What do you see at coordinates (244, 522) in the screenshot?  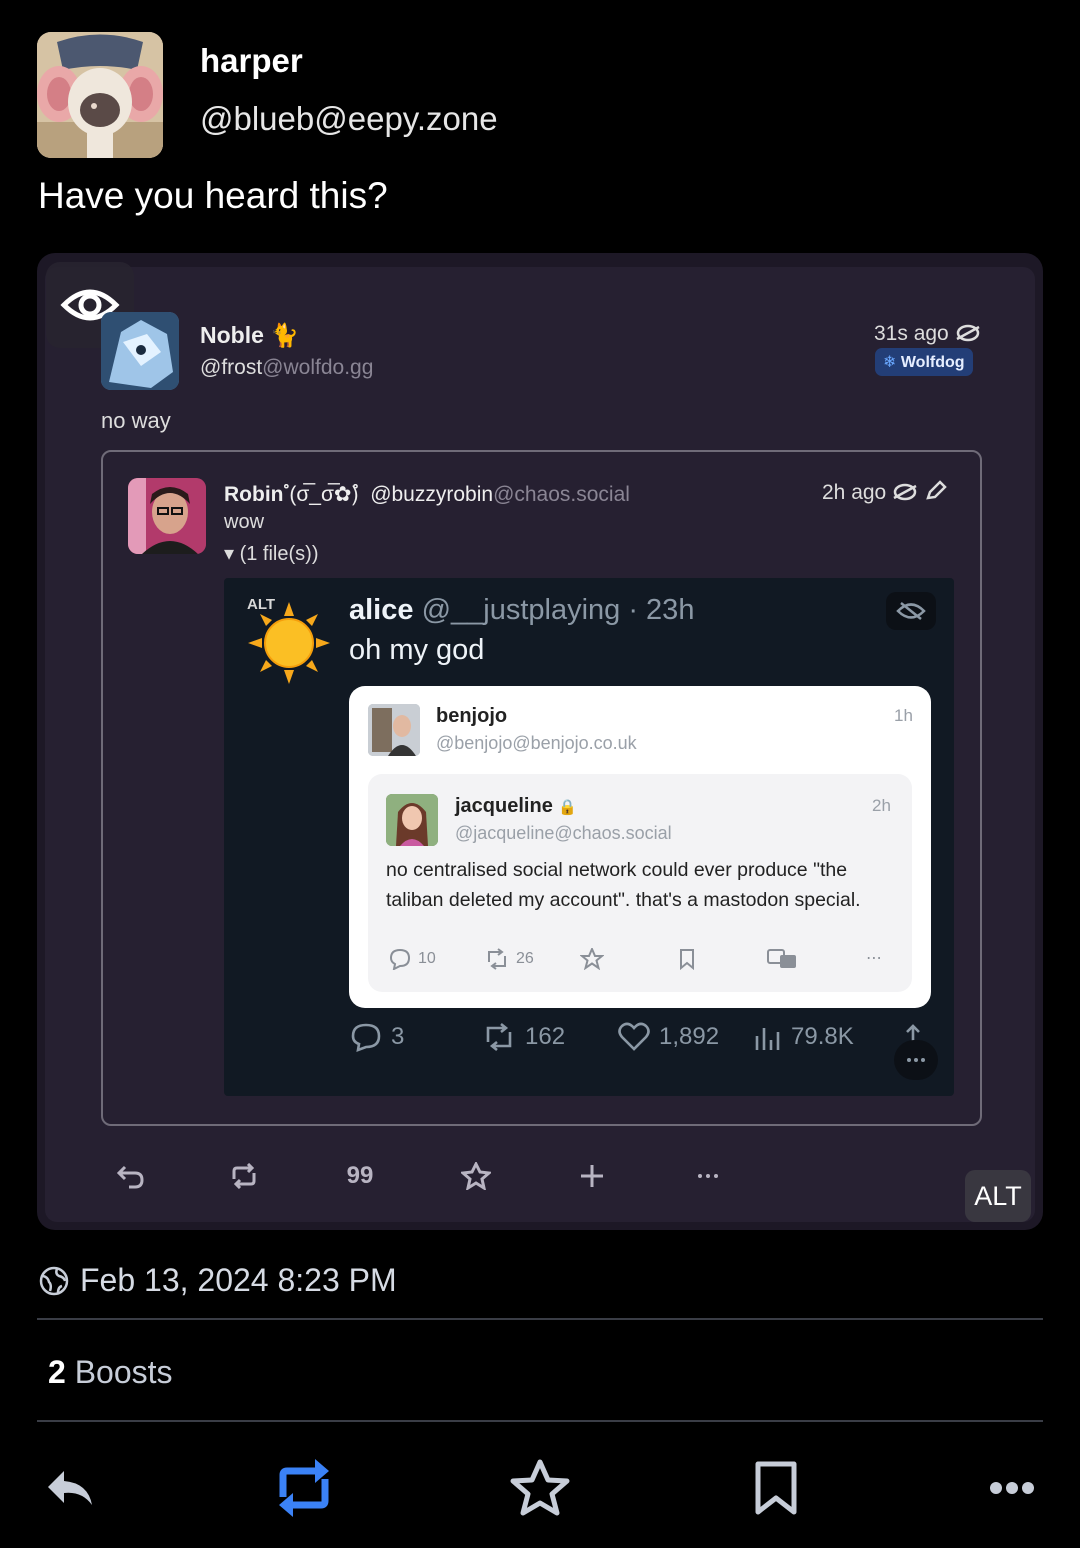 I see `robin-post-text: wow` at bounding box center [244, 522].